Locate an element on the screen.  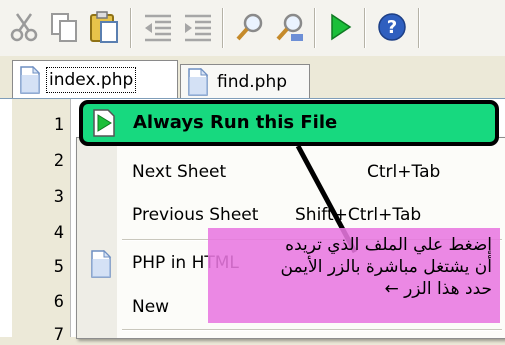
tab-find-php: find.php is located at coordinates (245, 81).